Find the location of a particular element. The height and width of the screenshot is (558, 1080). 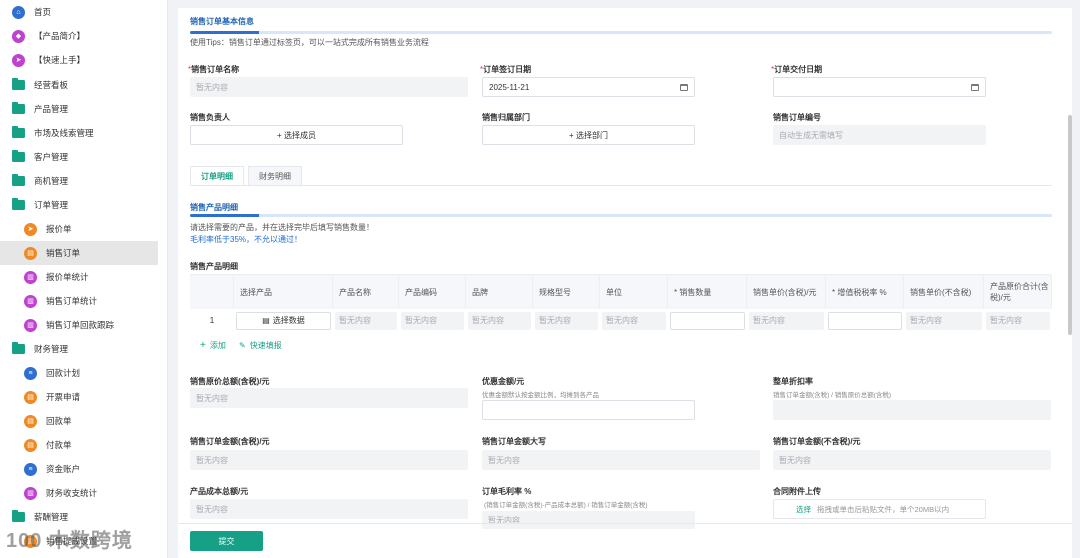

sidebar-item: 市场及线索管理 is located at coordinates (79, 133).